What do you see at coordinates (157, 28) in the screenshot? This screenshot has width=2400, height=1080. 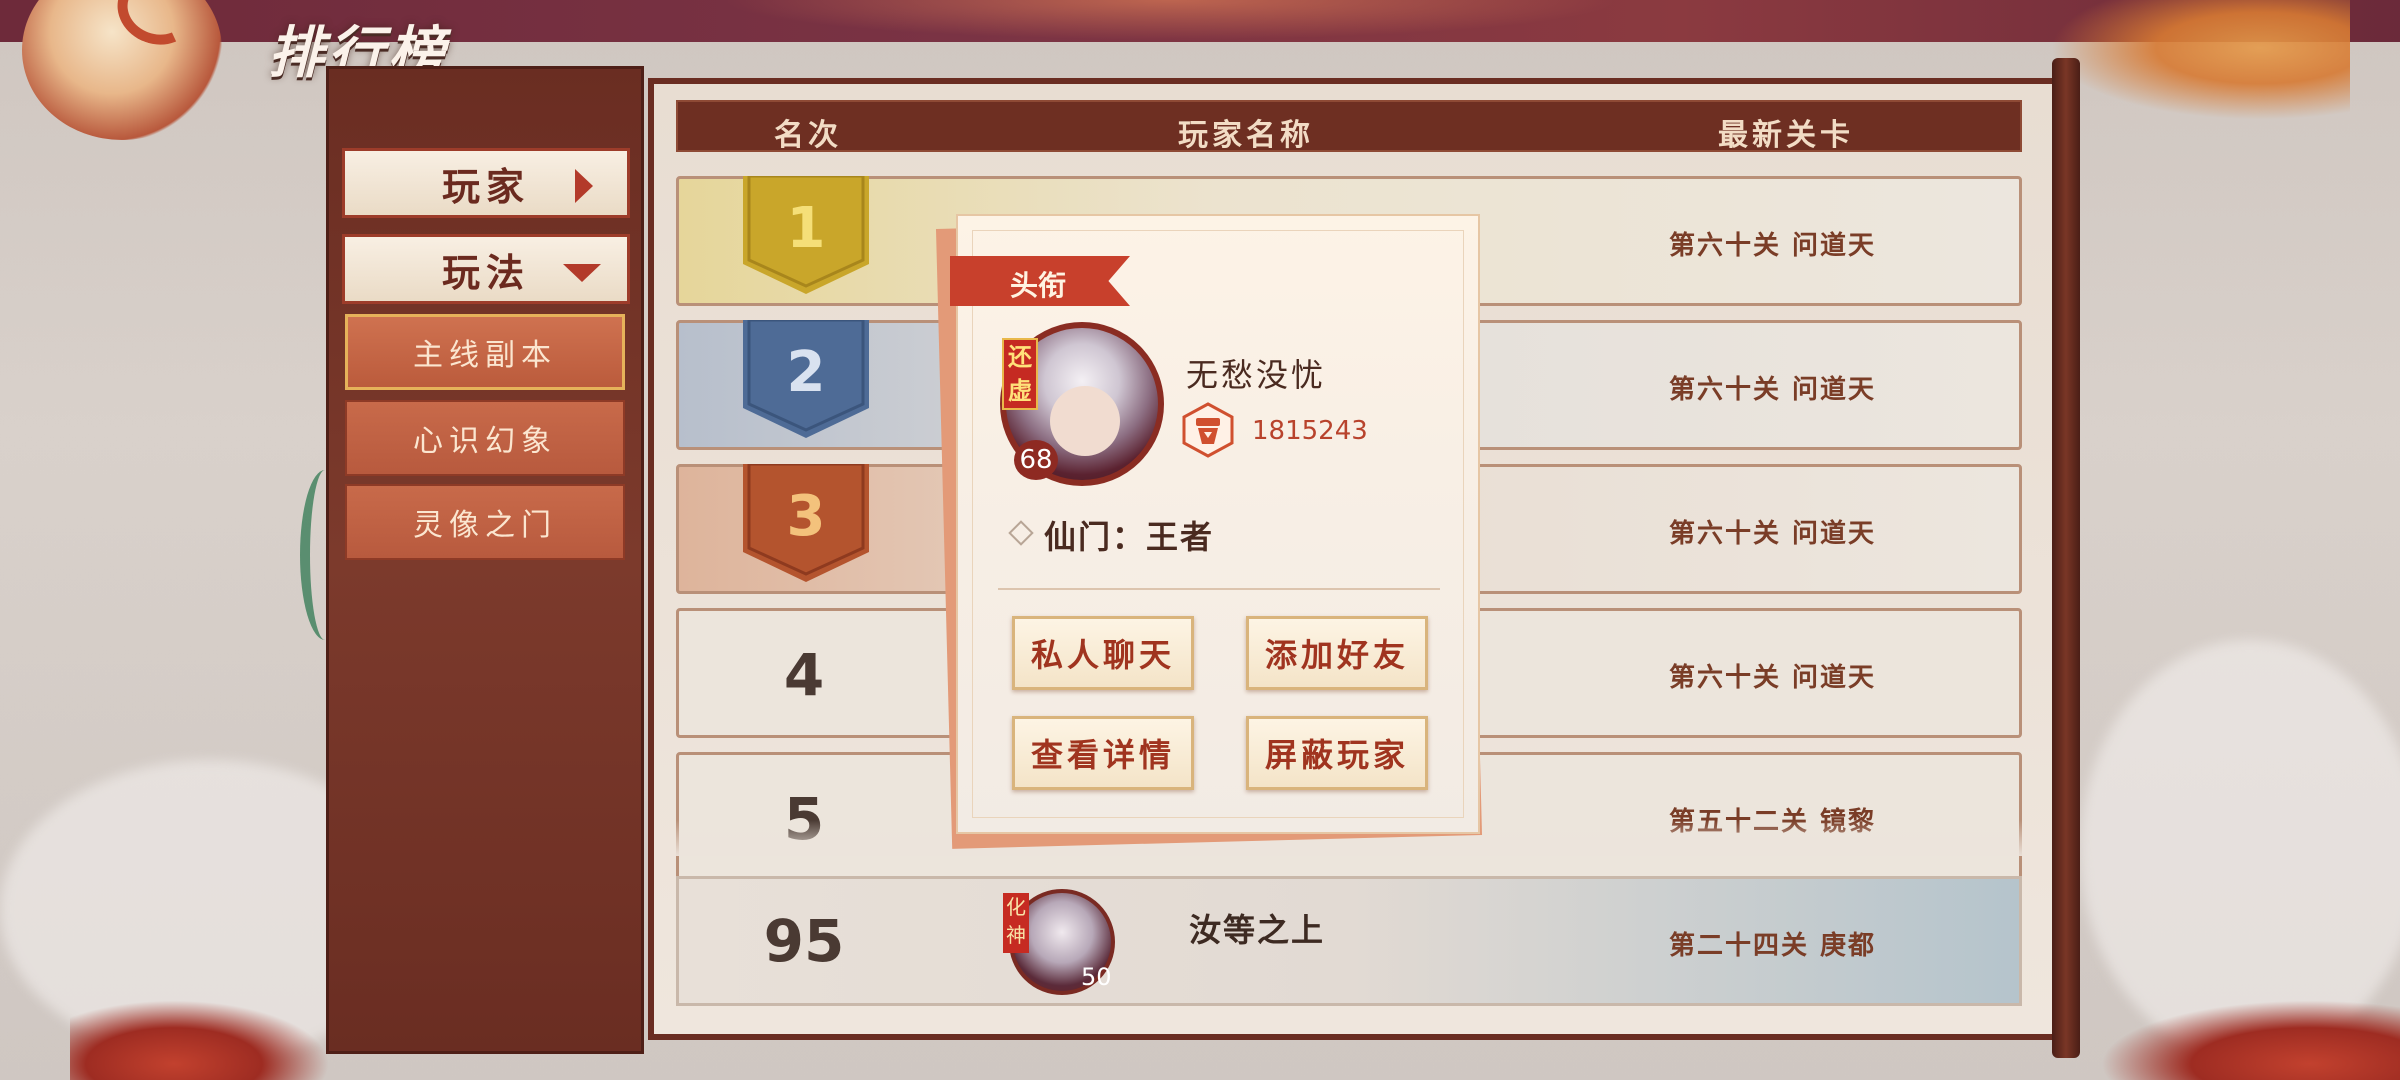 I see `back-swirl-icon` at bounding box center [157, 28].